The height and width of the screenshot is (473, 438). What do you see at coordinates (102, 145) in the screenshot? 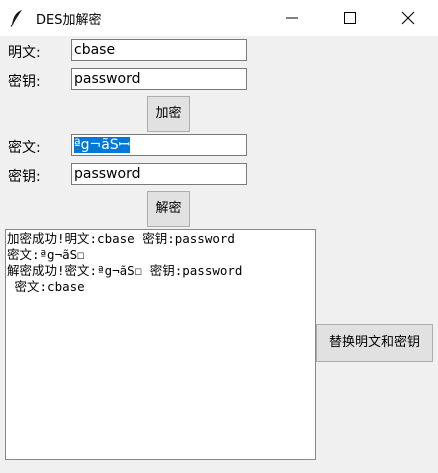
I see `ciphertext-value: ªg¬ãSꟷ` at bounding box center [102, 145].